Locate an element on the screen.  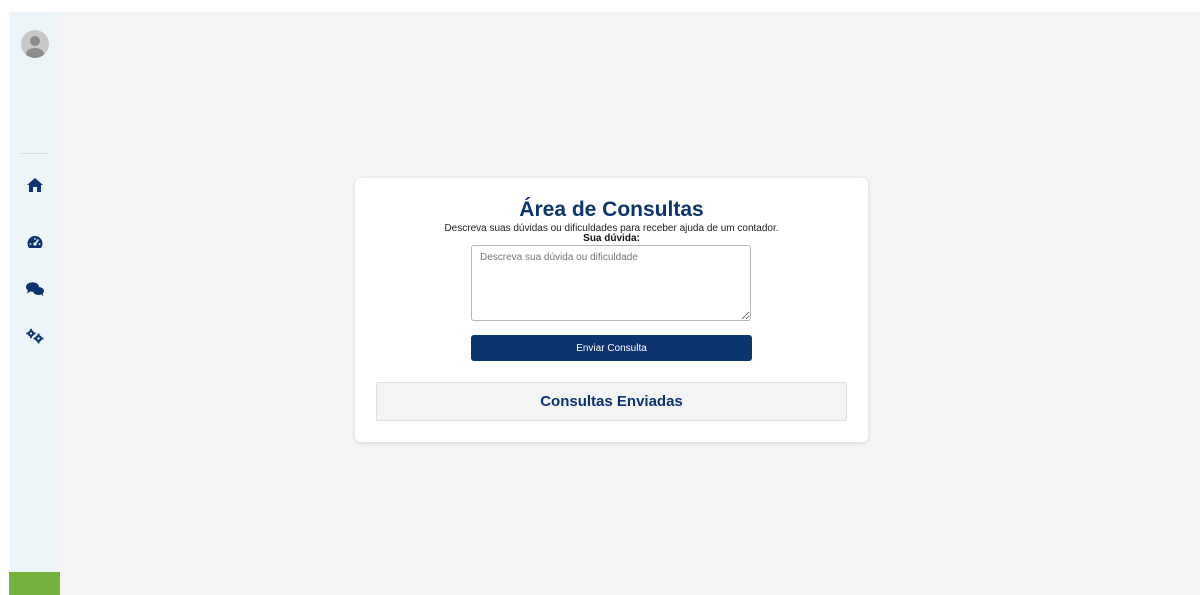
settings-icon is located at coordinates (35, 336).